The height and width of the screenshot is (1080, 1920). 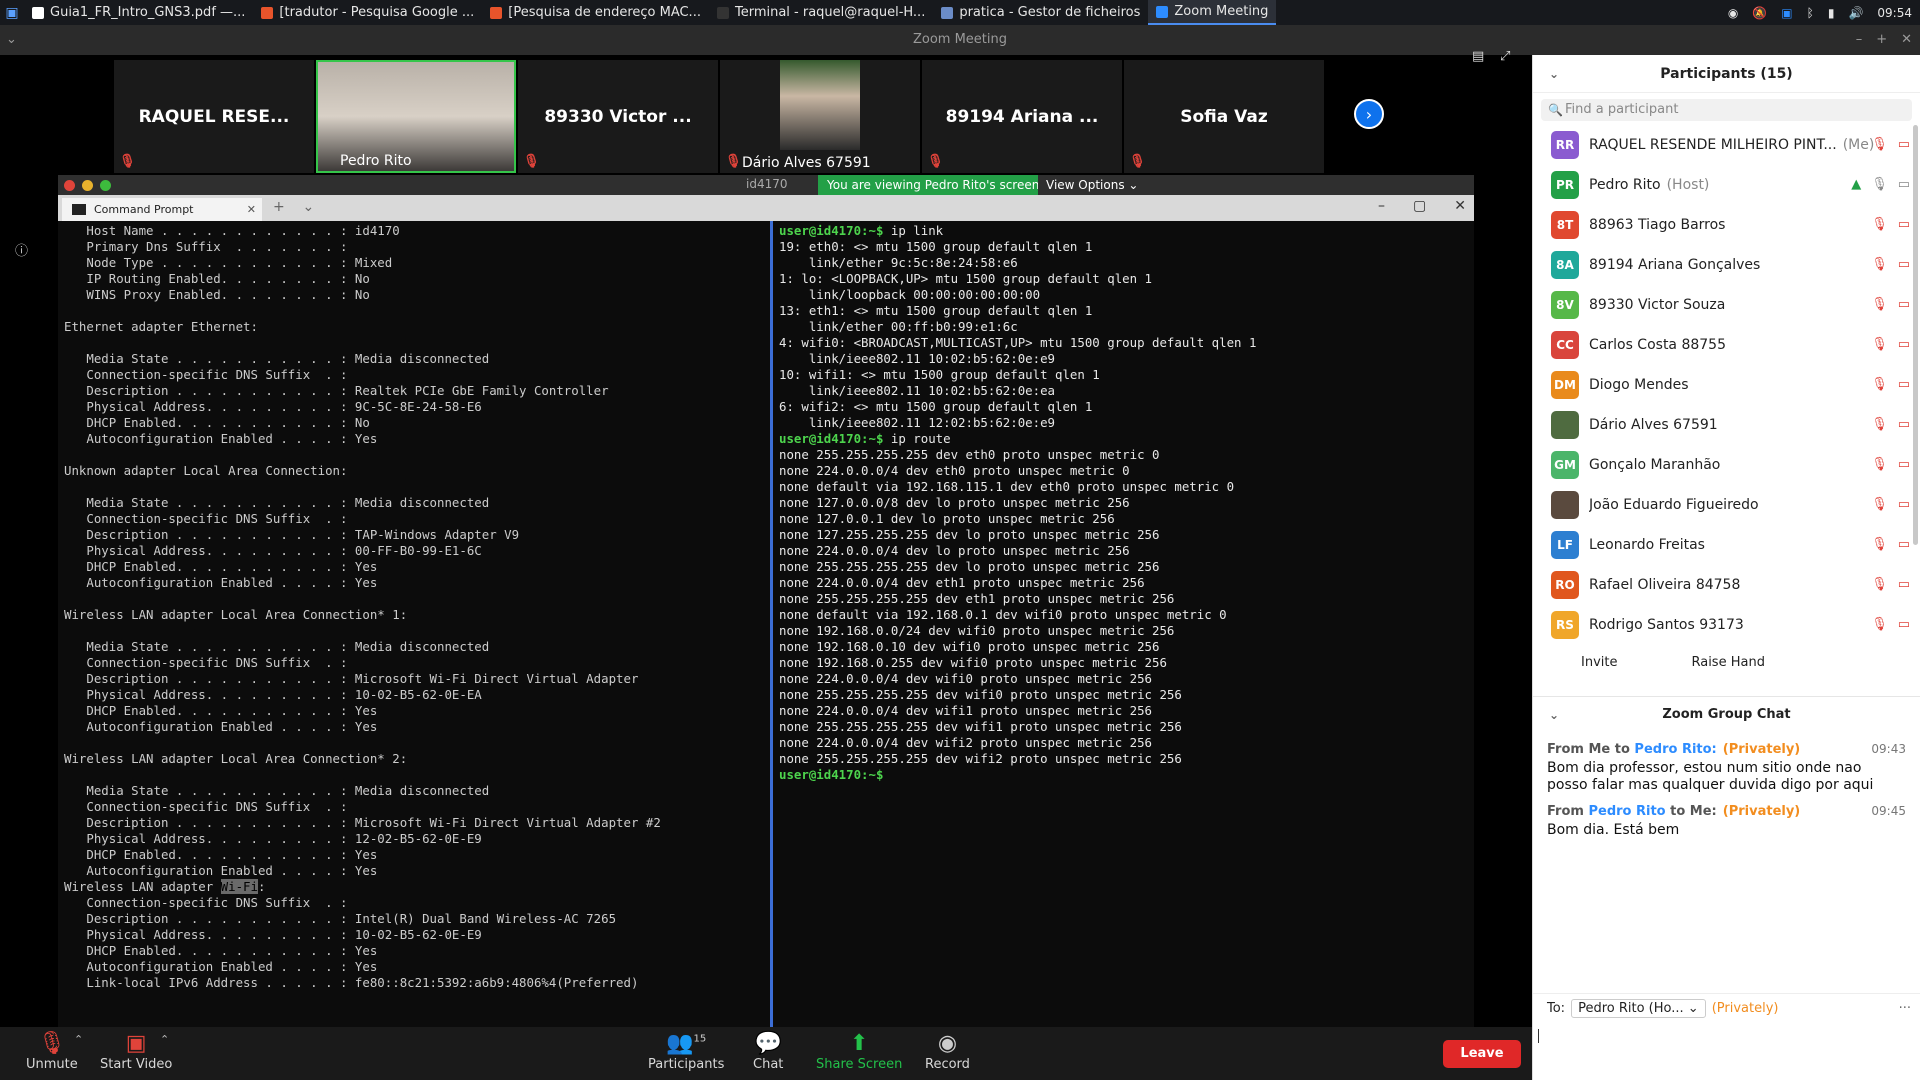 I want to click on tab-close-icon: ✕, so click(x=251, y=209).